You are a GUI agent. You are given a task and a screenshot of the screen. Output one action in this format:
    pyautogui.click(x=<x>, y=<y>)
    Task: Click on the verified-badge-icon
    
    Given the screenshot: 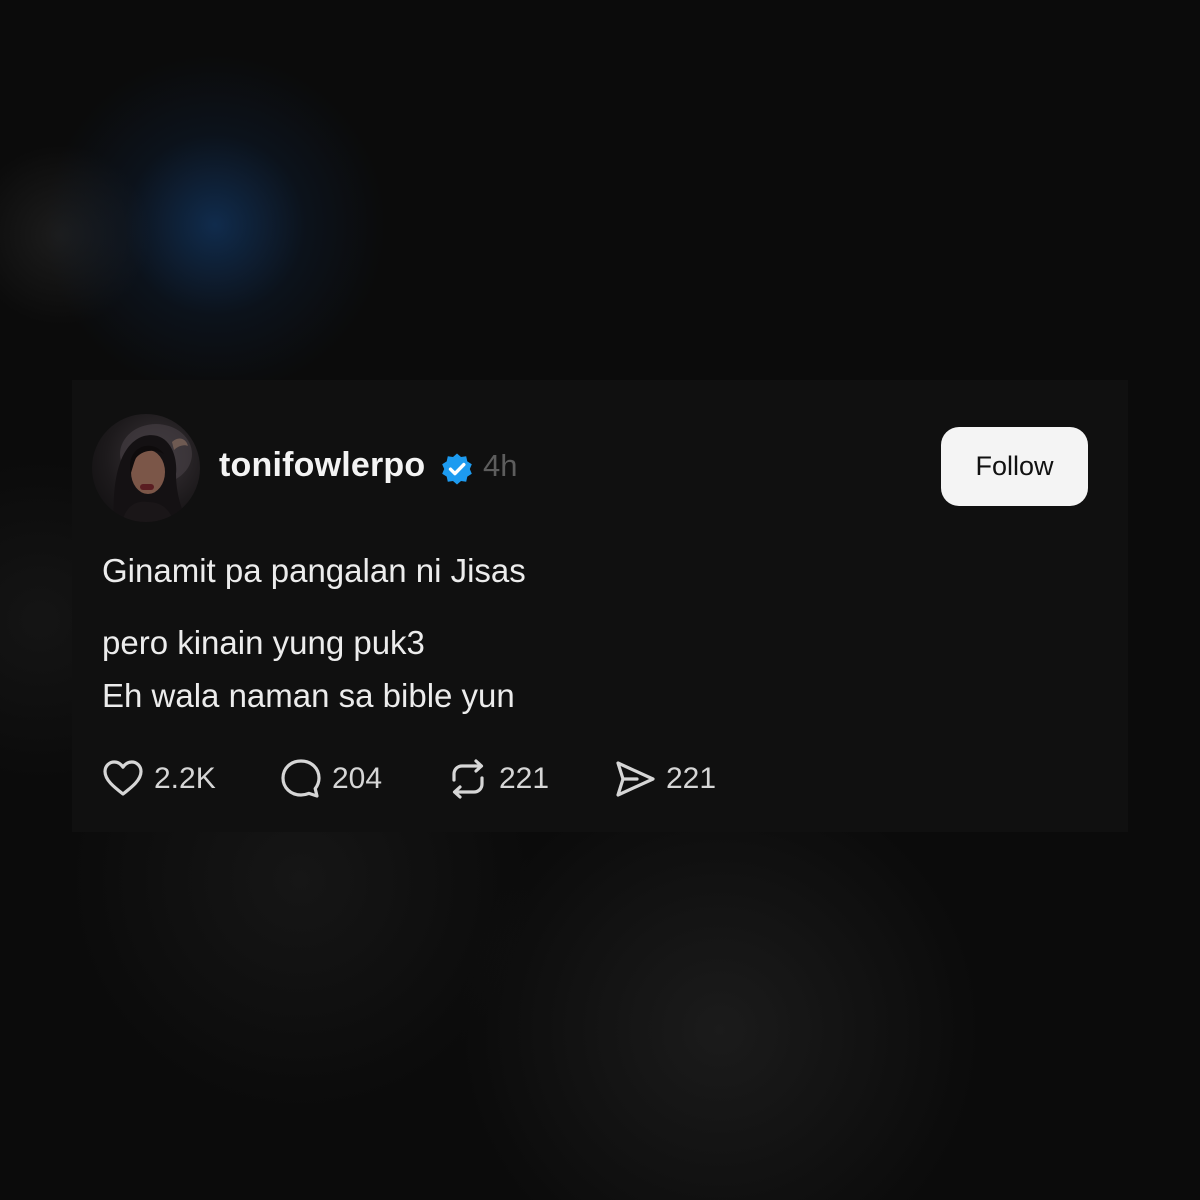 What is the action you would take?
    pyautogui.click(x=457, y=469)
    